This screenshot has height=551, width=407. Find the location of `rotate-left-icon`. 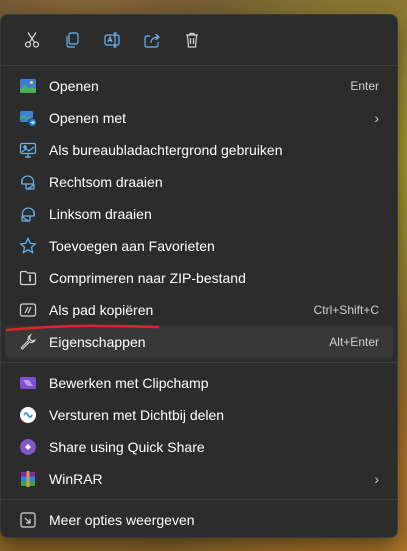

rotate-left-icon is located at coordinates (28, 214).